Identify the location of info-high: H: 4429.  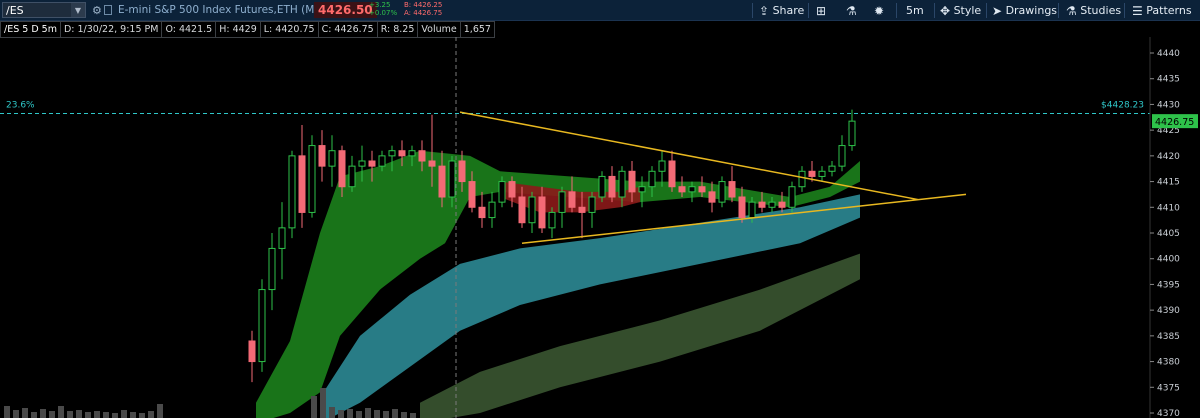
(238, 29).